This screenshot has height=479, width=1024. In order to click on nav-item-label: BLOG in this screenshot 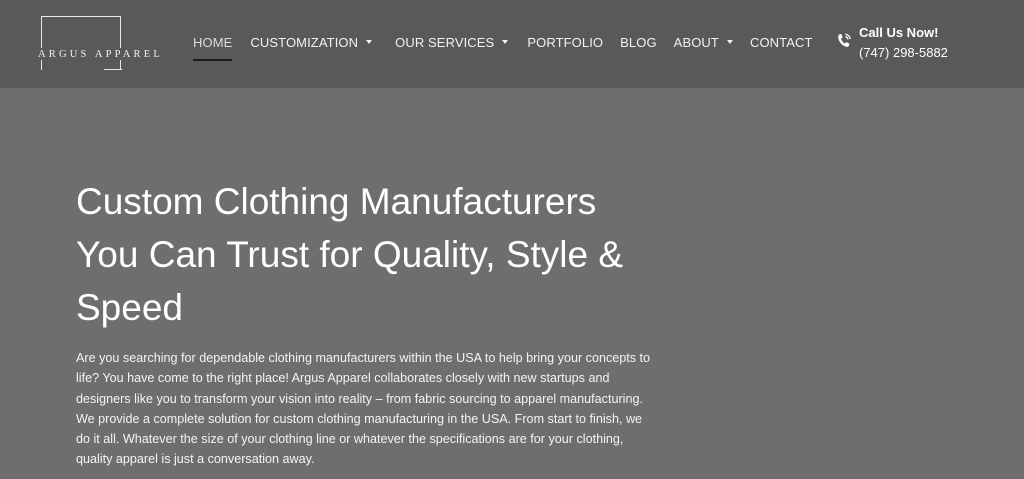, I will do `click(638, 42)`.